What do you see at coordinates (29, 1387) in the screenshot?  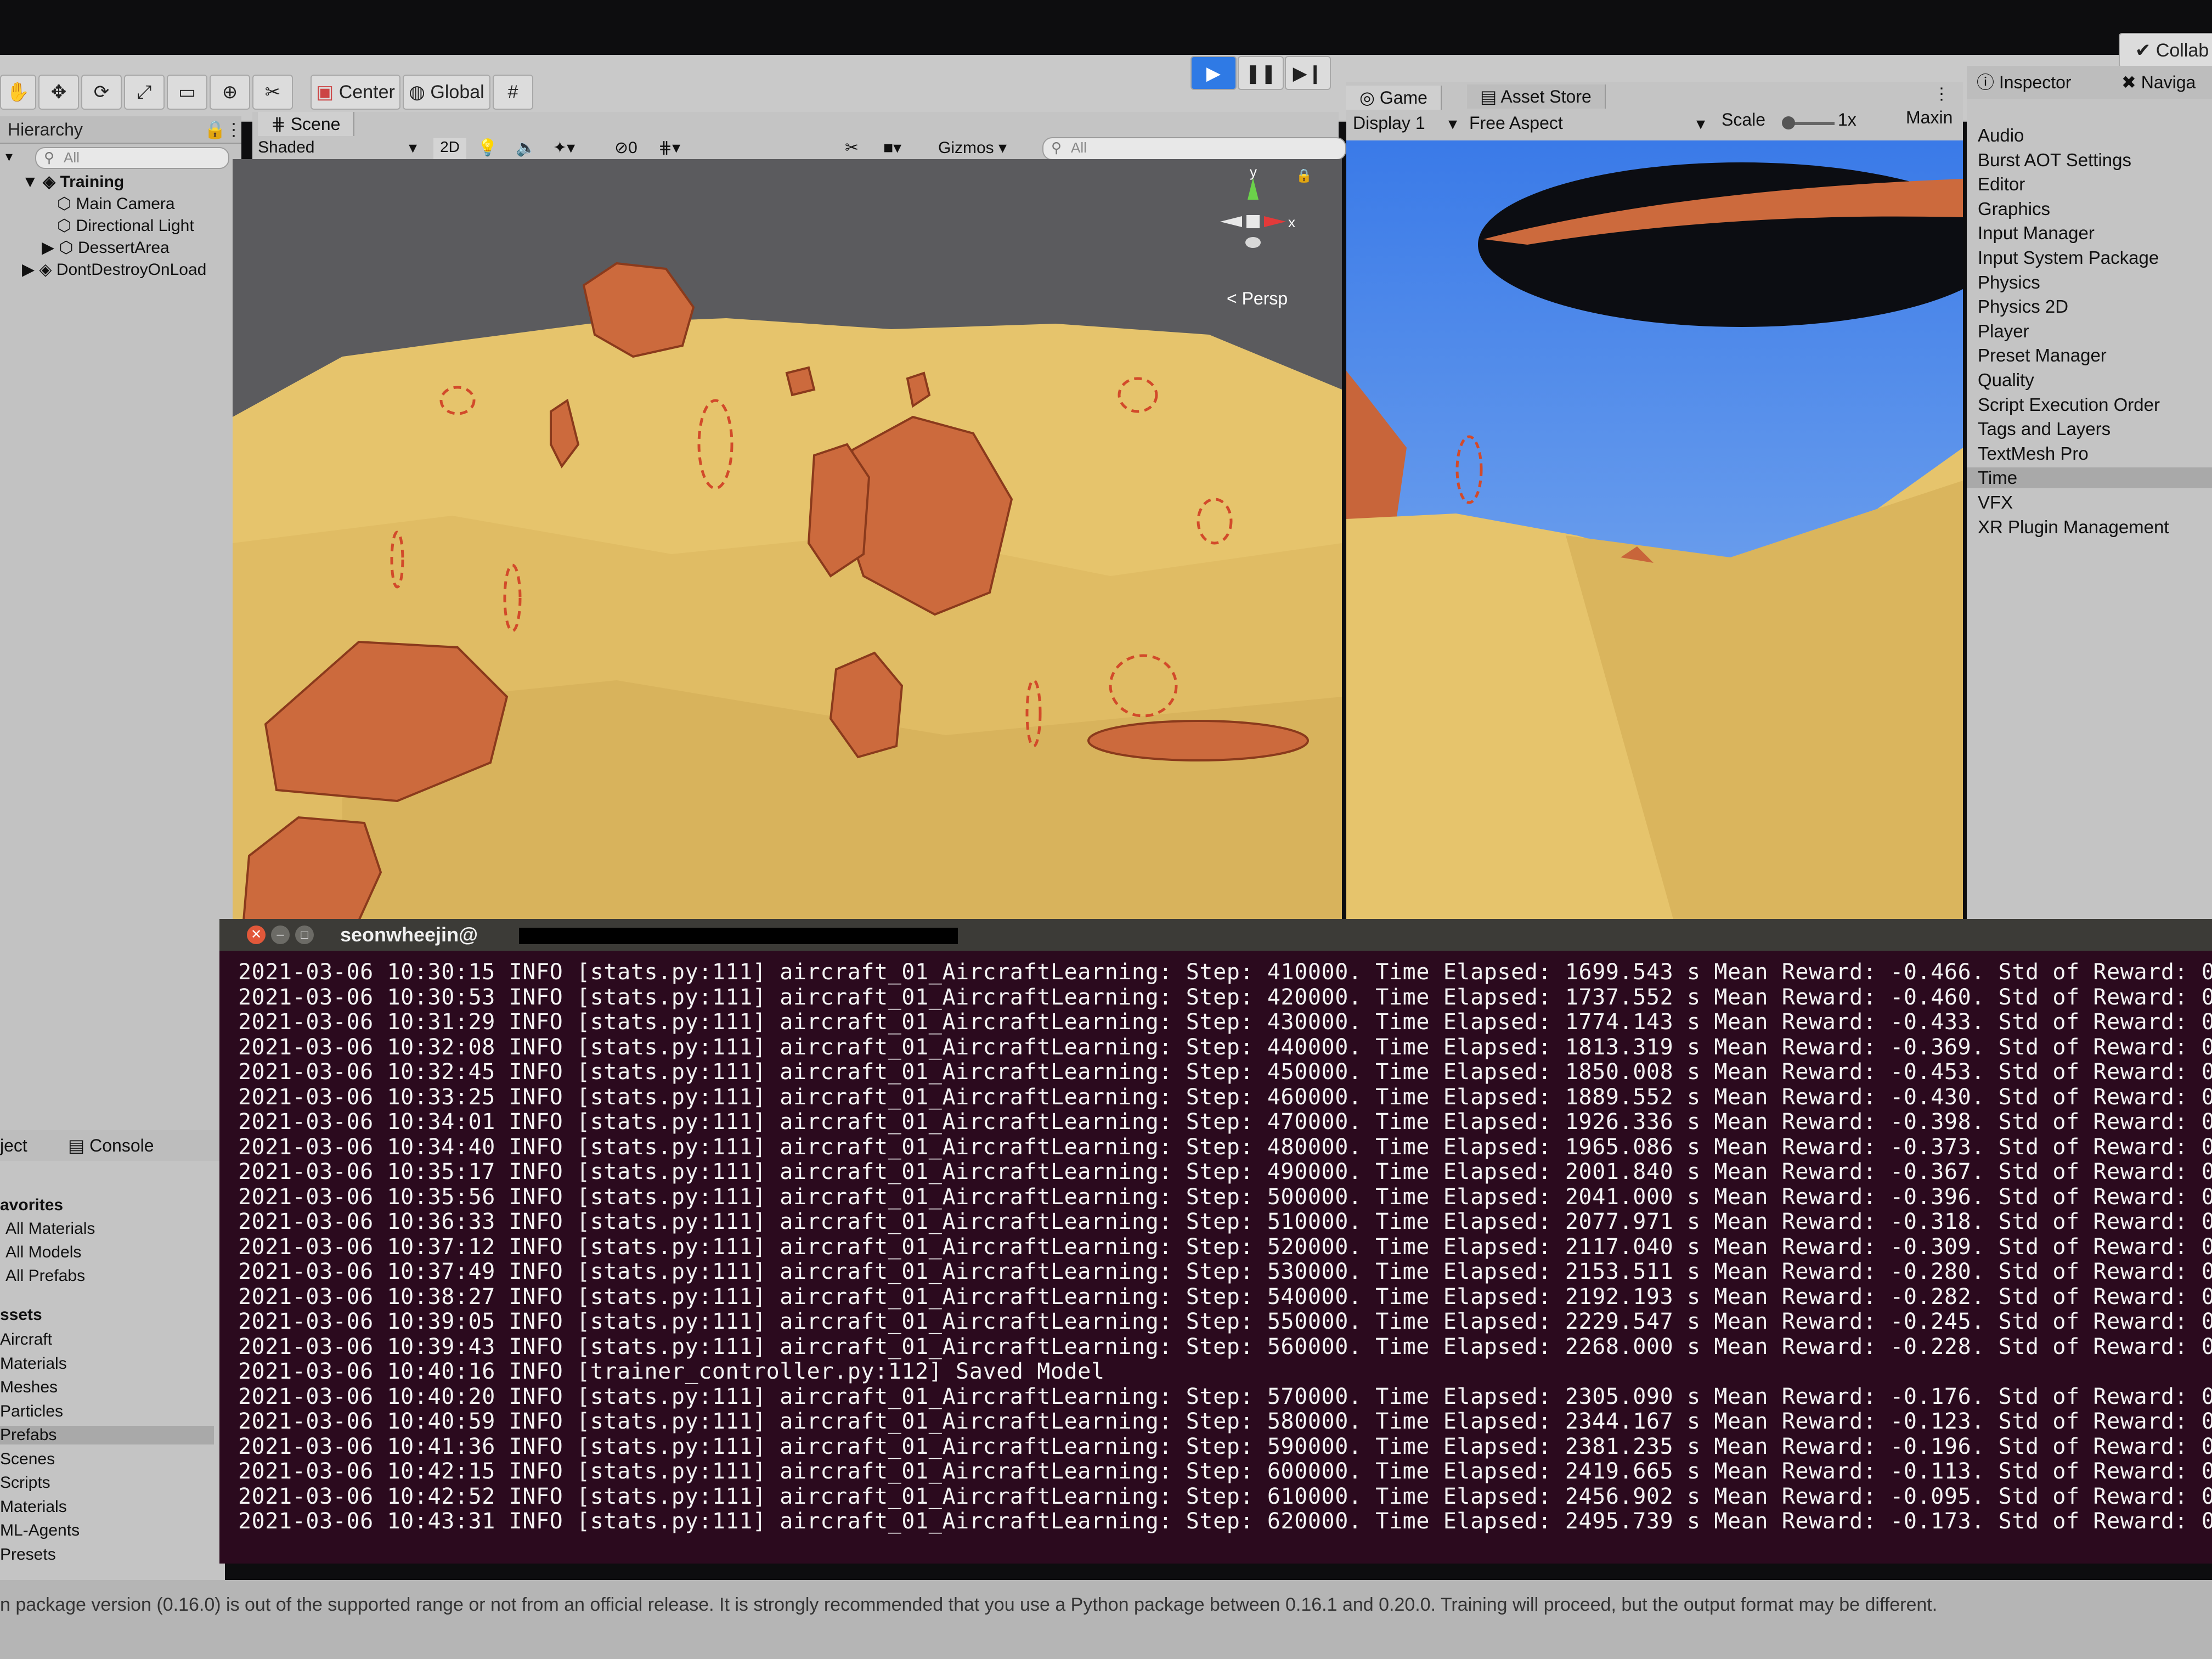 I see `assets-folder-item: Meshes` at bounding box center [29, 1387].